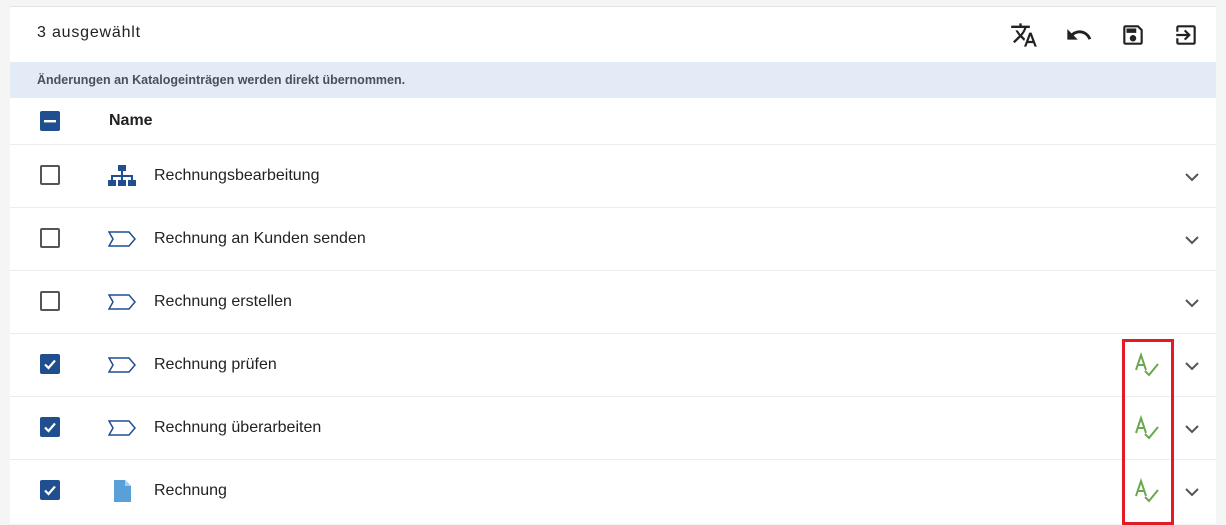 Image resolution: width=1226 pixels, height=525 pixels. Describe the element at coordinates (122, 176) in the screenshot. I see `org-chart-icon` at that location.